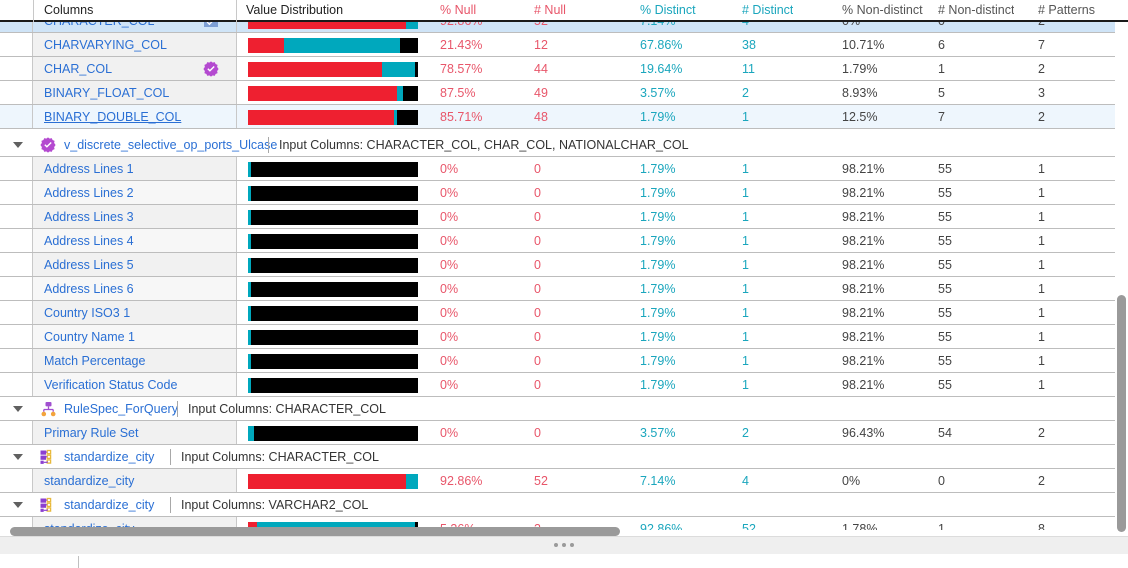 The width and height of the screenshot is (1128, 568). I want to click on column-name-link: CHARVARYING_COL, so click(105, 45).